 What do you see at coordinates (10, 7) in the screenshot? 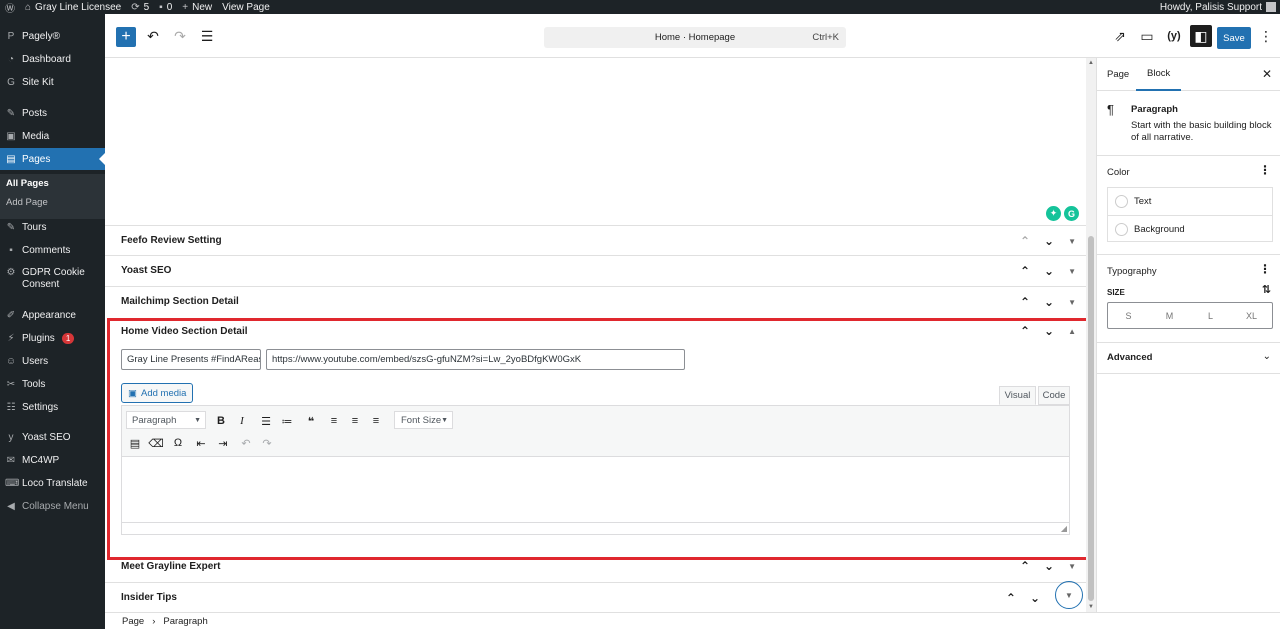
I see `wordpress-logo: Ⓦ` at bounding box center [10, 7].